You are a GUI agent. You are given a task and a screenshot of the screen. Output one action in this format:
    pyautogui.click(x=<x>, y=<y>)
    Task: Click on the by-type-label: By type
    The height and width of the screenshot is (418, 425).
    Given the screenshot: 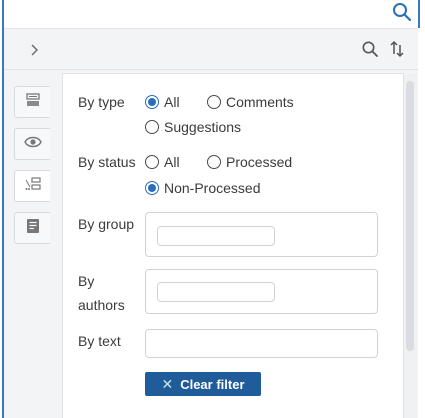 What is the action you would take?
    pyautogui.click(x=101, y=102)
    